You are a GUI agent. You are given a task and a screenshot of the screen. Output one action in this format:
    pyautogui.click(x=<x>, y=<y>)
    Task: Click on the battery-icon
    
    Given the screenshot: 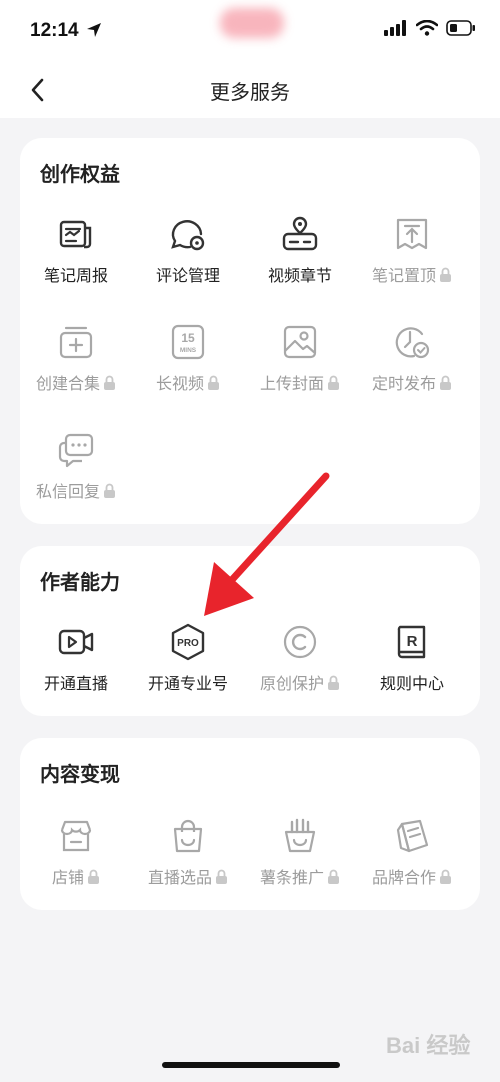 What is the action you would take?
    pyautogui.click(x=460, y=28)
    